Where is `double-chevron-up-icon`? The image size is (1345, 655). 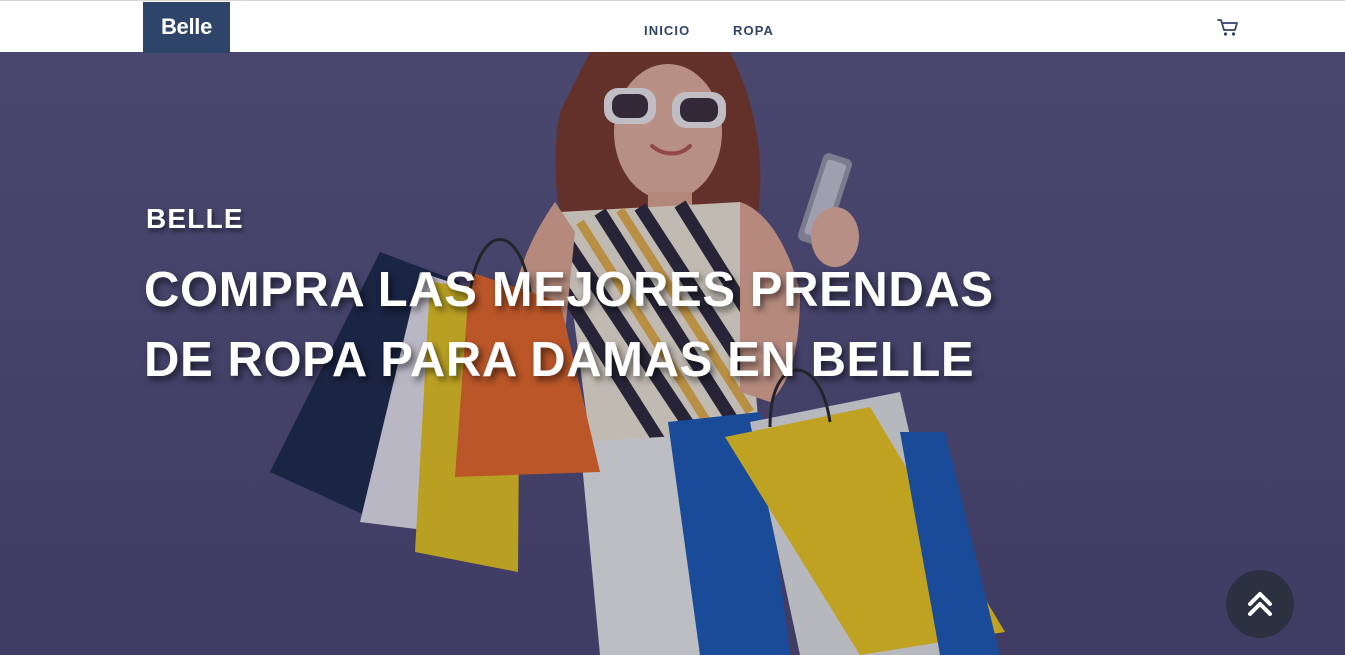
double-chevron-up-icon is located at coordinates (1260, 604).